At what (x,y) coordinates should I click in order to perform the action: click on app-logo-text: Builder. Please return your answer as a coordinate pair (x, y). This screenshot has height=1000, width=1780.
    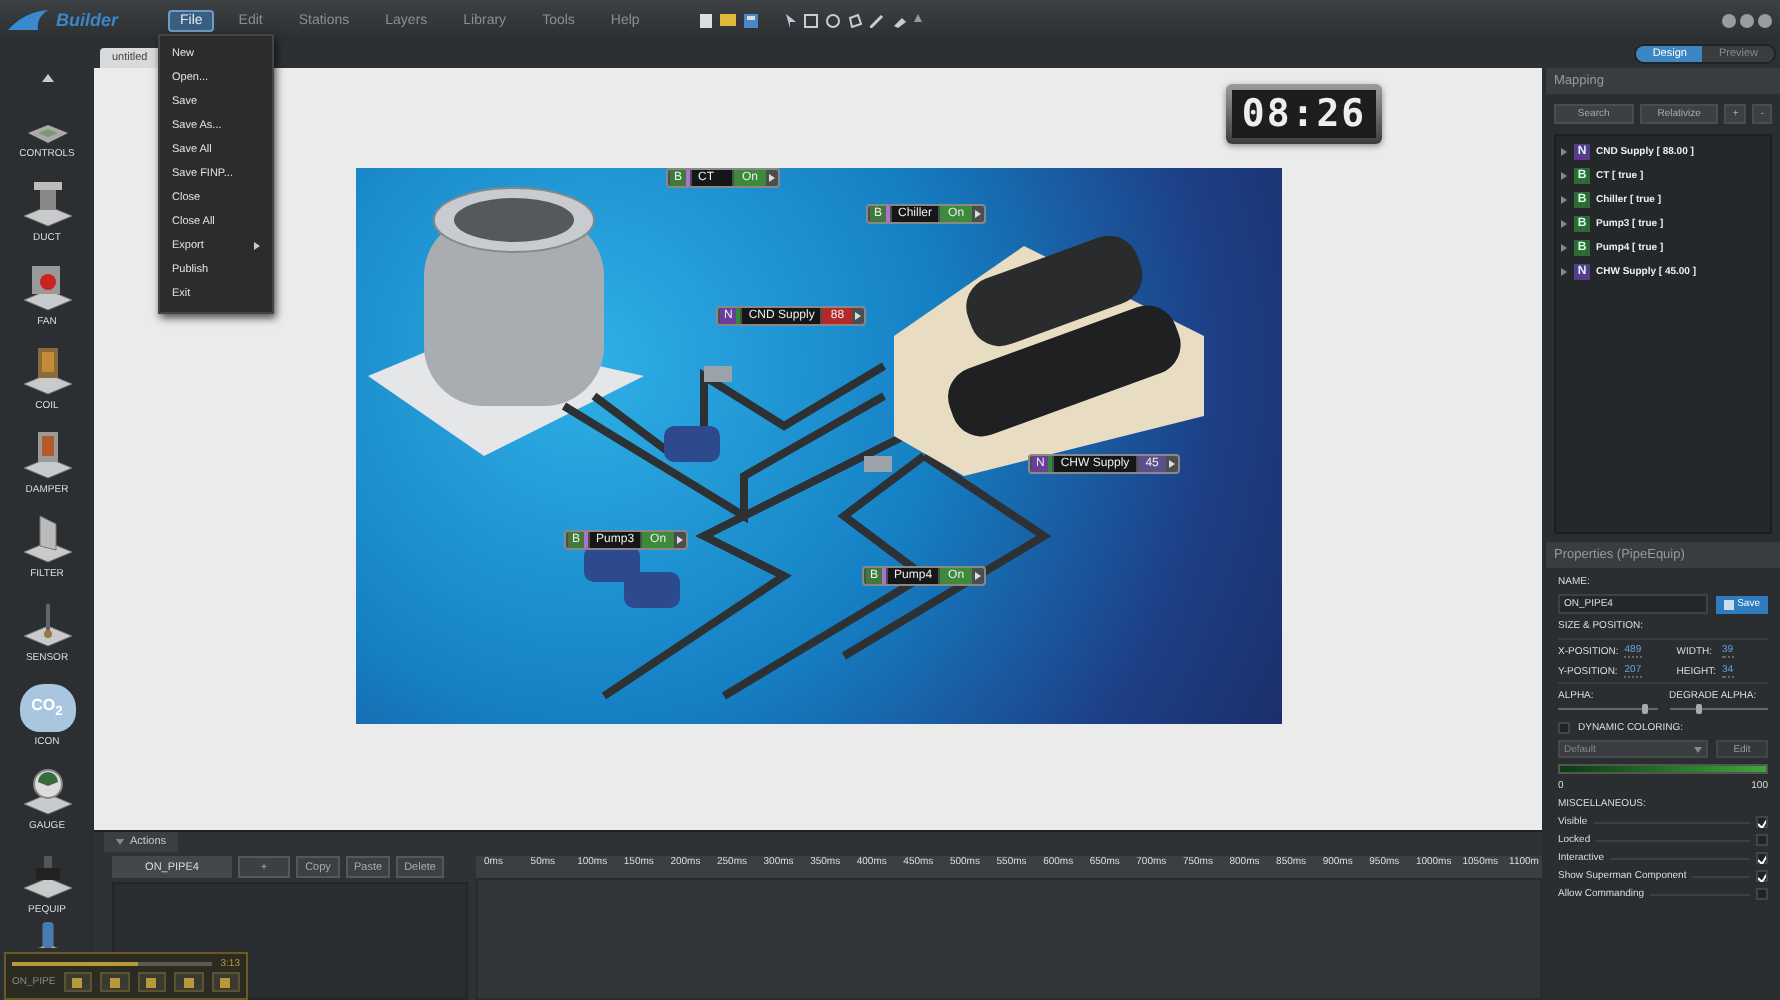
    Looking at the image, I should click on (87, 20).